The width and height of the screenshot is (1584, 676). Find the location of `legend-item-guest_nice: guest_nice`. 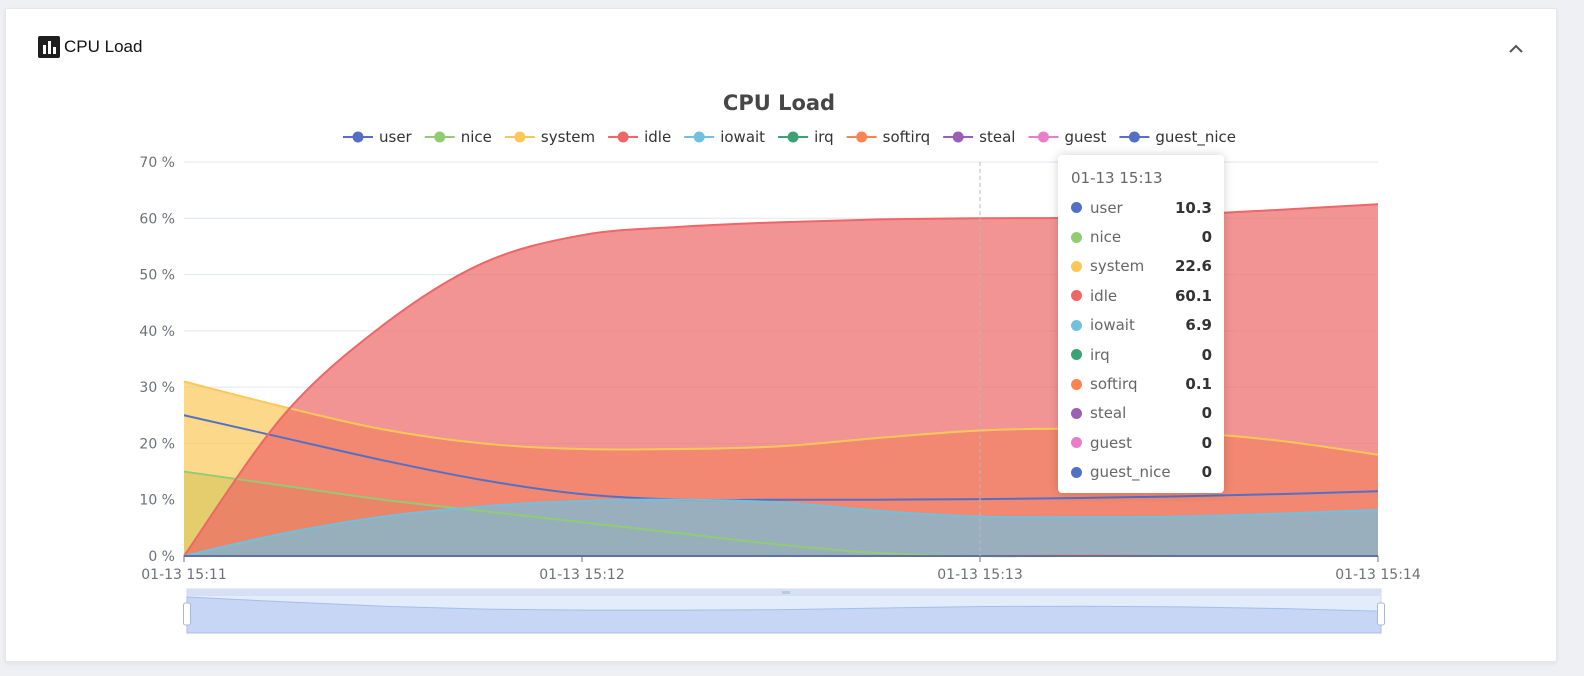

legend-item-guest_nice: guest_nice is located at coordinates (1177, 137).